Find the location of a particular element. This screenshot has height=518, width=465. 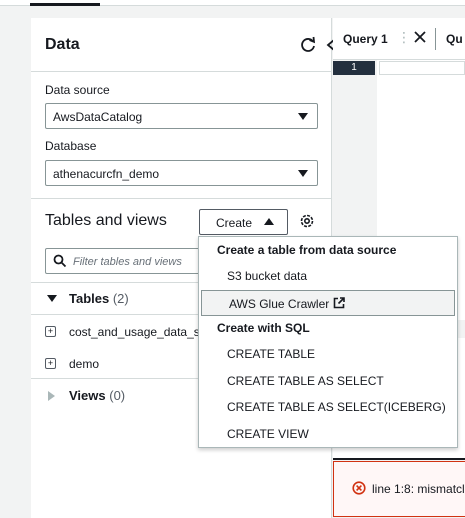

menu-item-create-table-as-select: CREATE TABLE AS SELECT is located at coordinates (328, 381).